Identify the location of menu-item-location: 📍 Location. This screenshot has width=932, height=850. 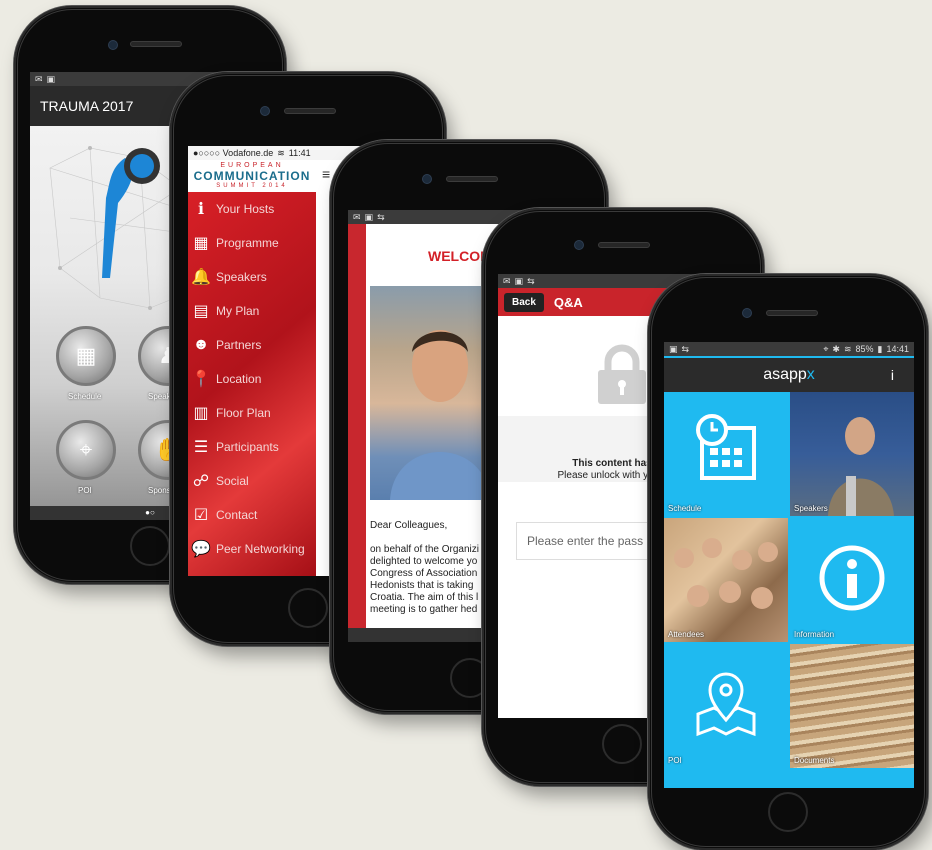
(253, 379).